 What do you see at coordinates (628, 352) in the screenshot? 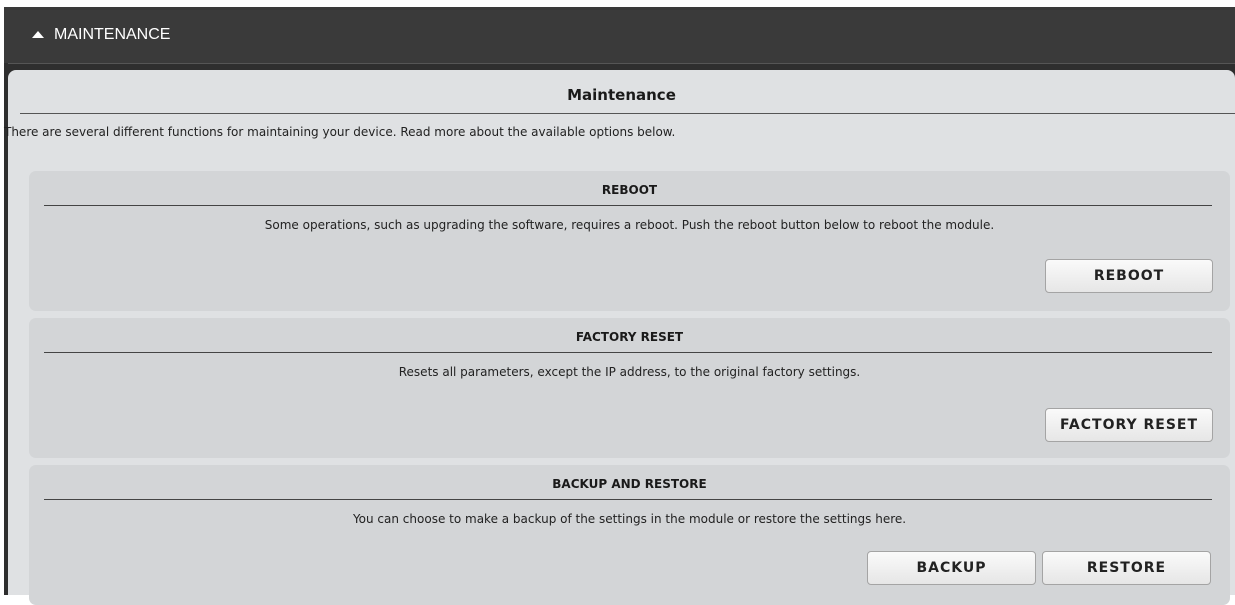
I see `factory-reset-panel-divider` at bounding box center [628, 352].